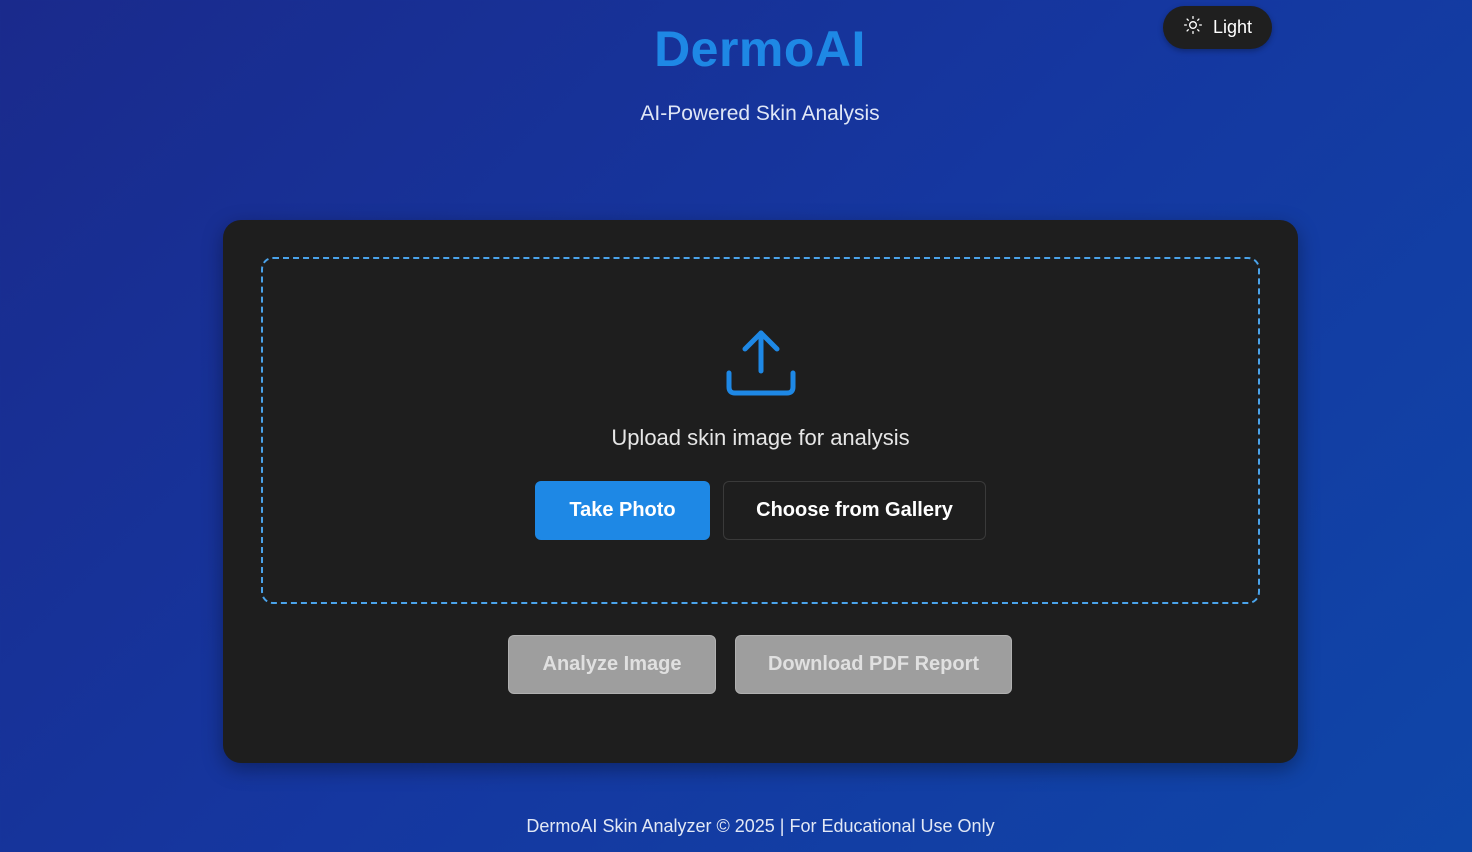 The image size is (1472, 852). I want to click on theme-toggle-button: Light, so click(1217, 27).